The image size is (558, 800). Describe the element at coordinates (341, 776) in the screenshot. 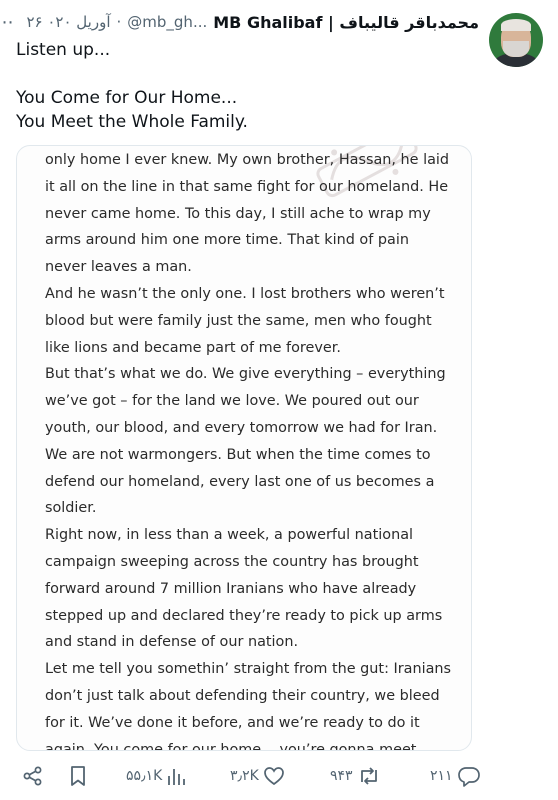

I see `reposts-count: ۹۴۳` at that location.